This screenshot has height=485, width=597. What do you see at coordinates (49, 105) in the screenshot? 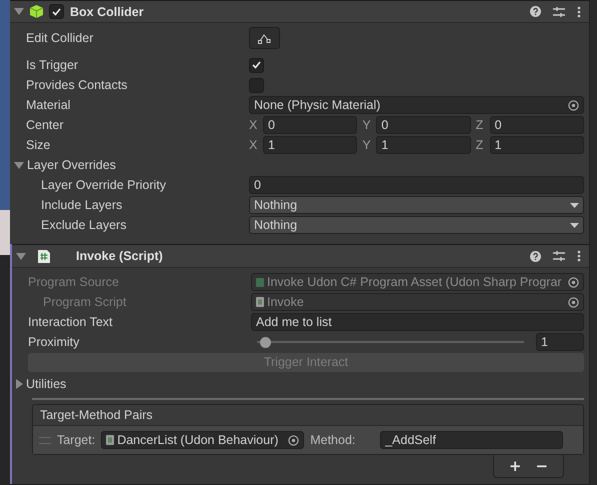
I see `field-label: Material` at bounding box center [49, 105].